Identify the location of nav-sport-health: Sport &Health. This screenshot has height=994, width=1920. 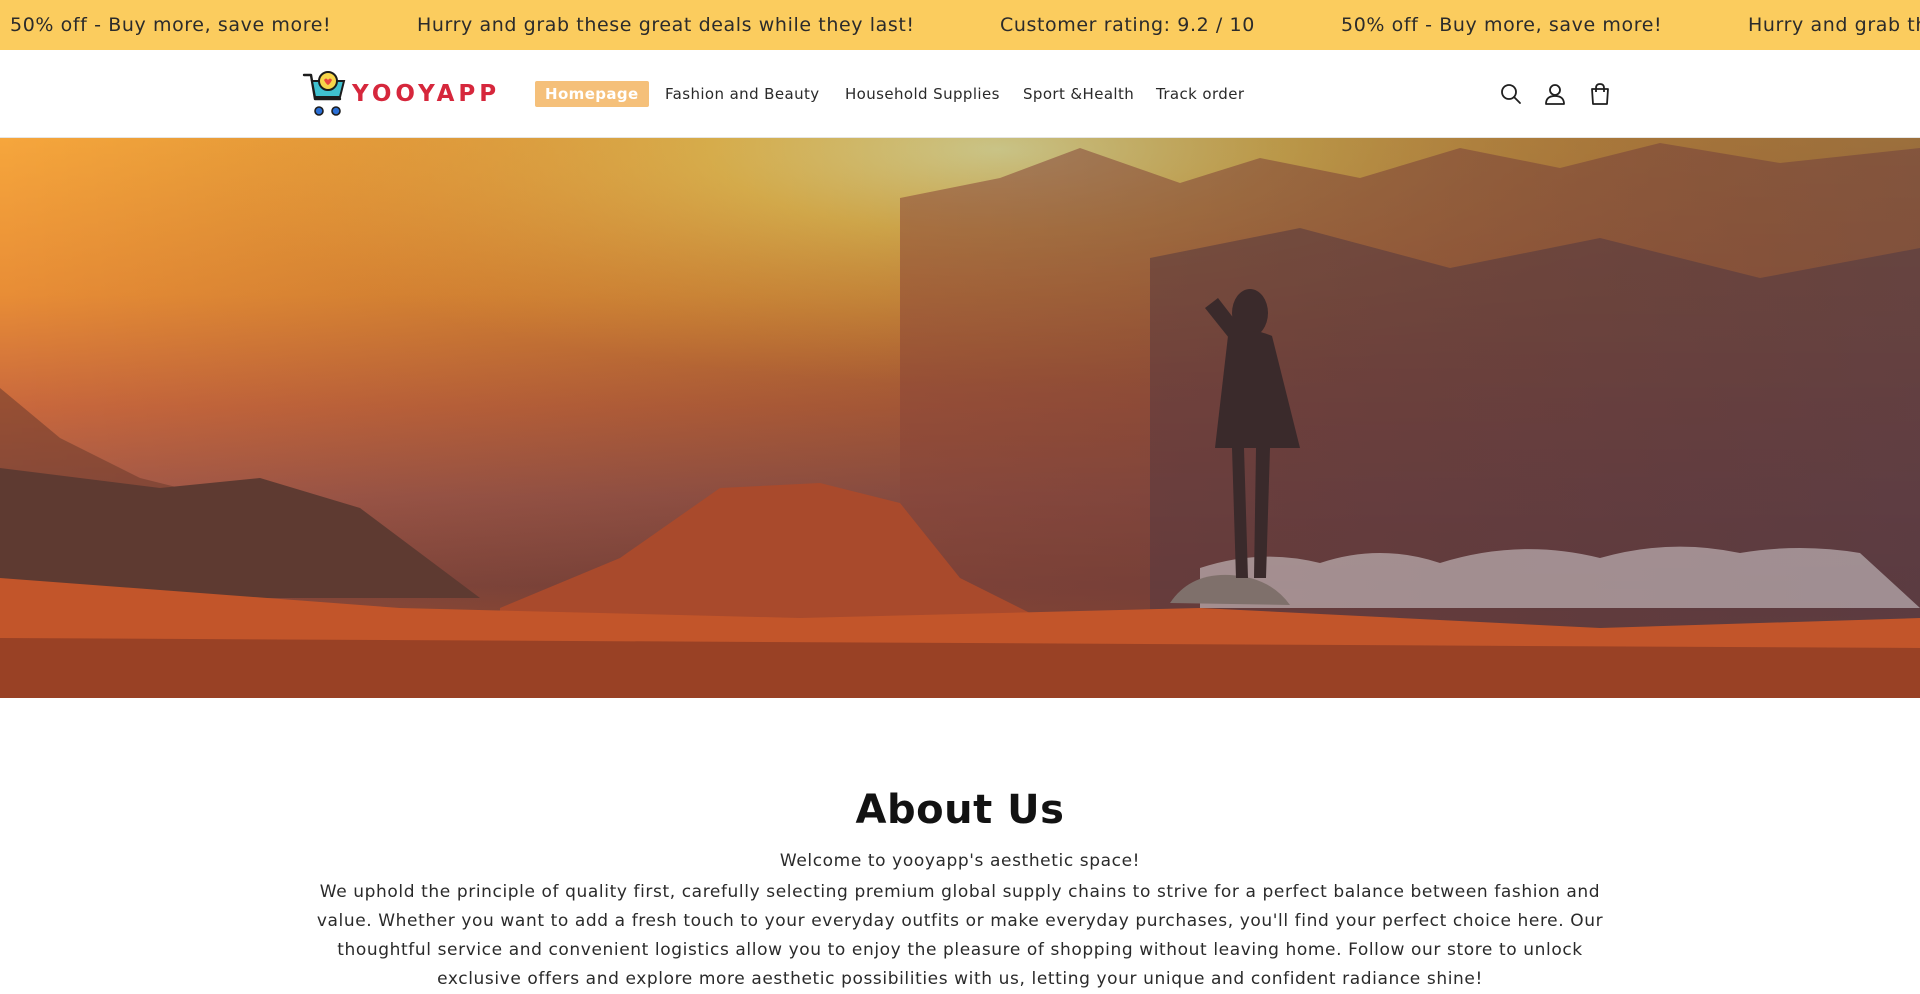
(1078, 94).